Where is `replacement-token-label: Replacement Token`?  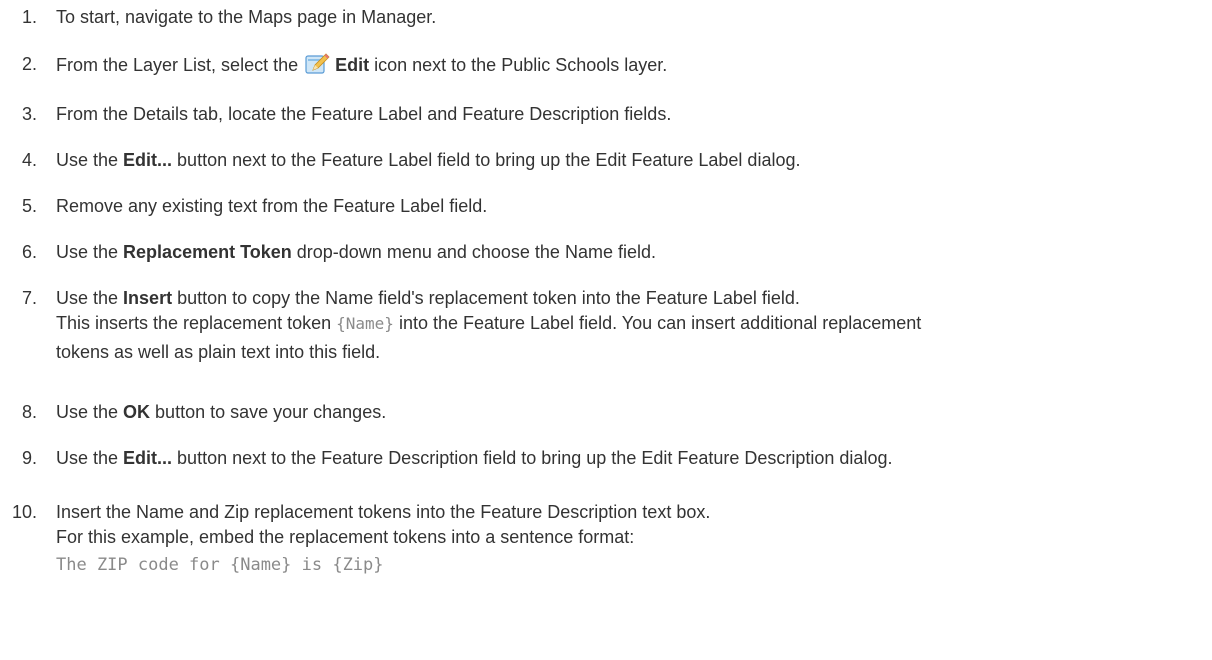
replacement-token-label: Replacement Token is located at coordinates (207, 252).